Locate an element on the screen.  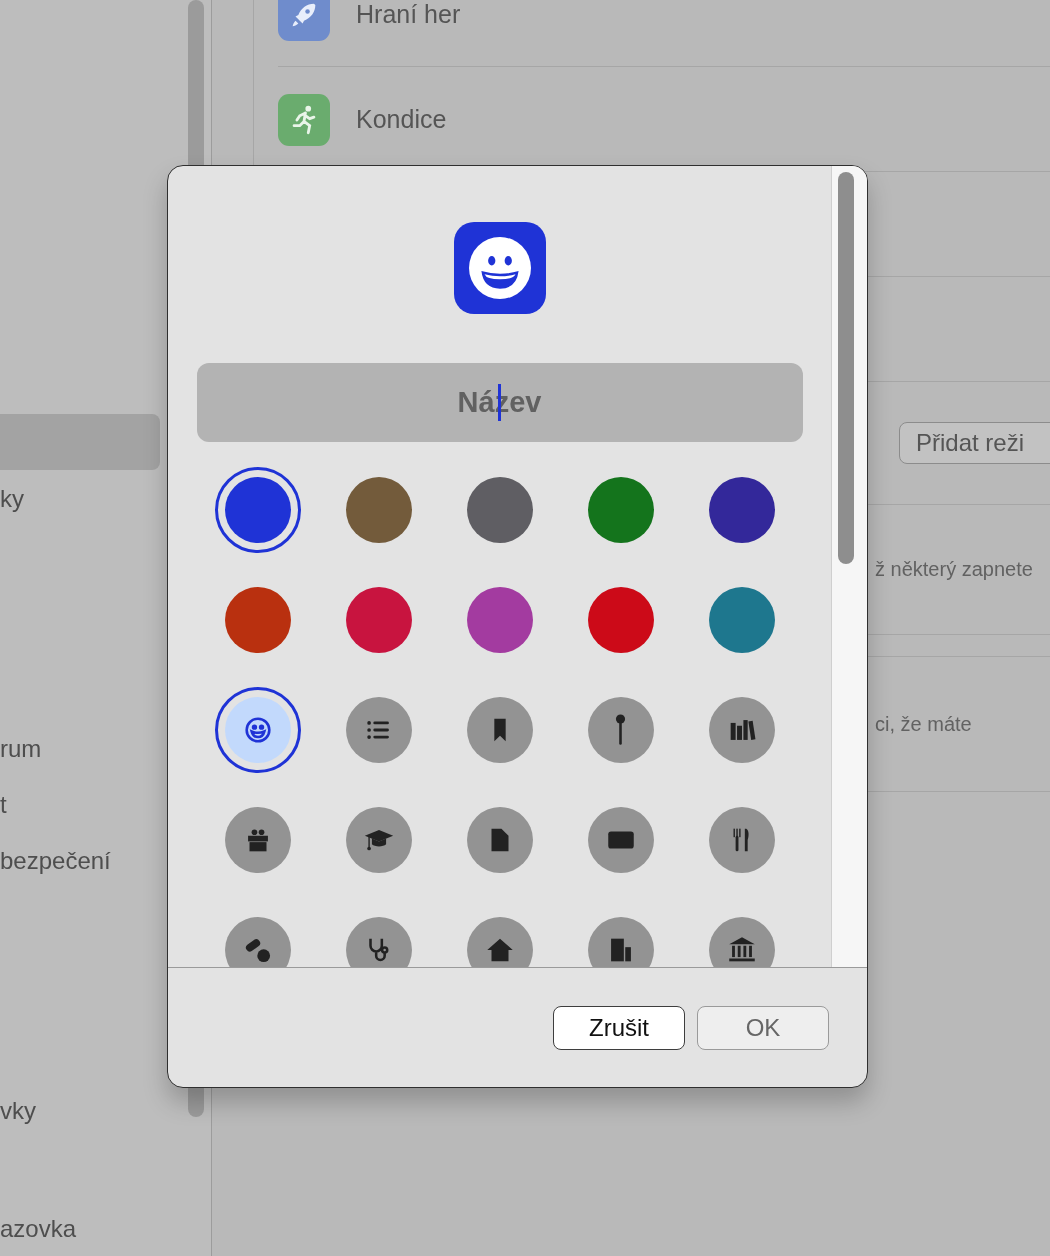
description-text: ž některý zapnete is located at coordinates (954, 569).